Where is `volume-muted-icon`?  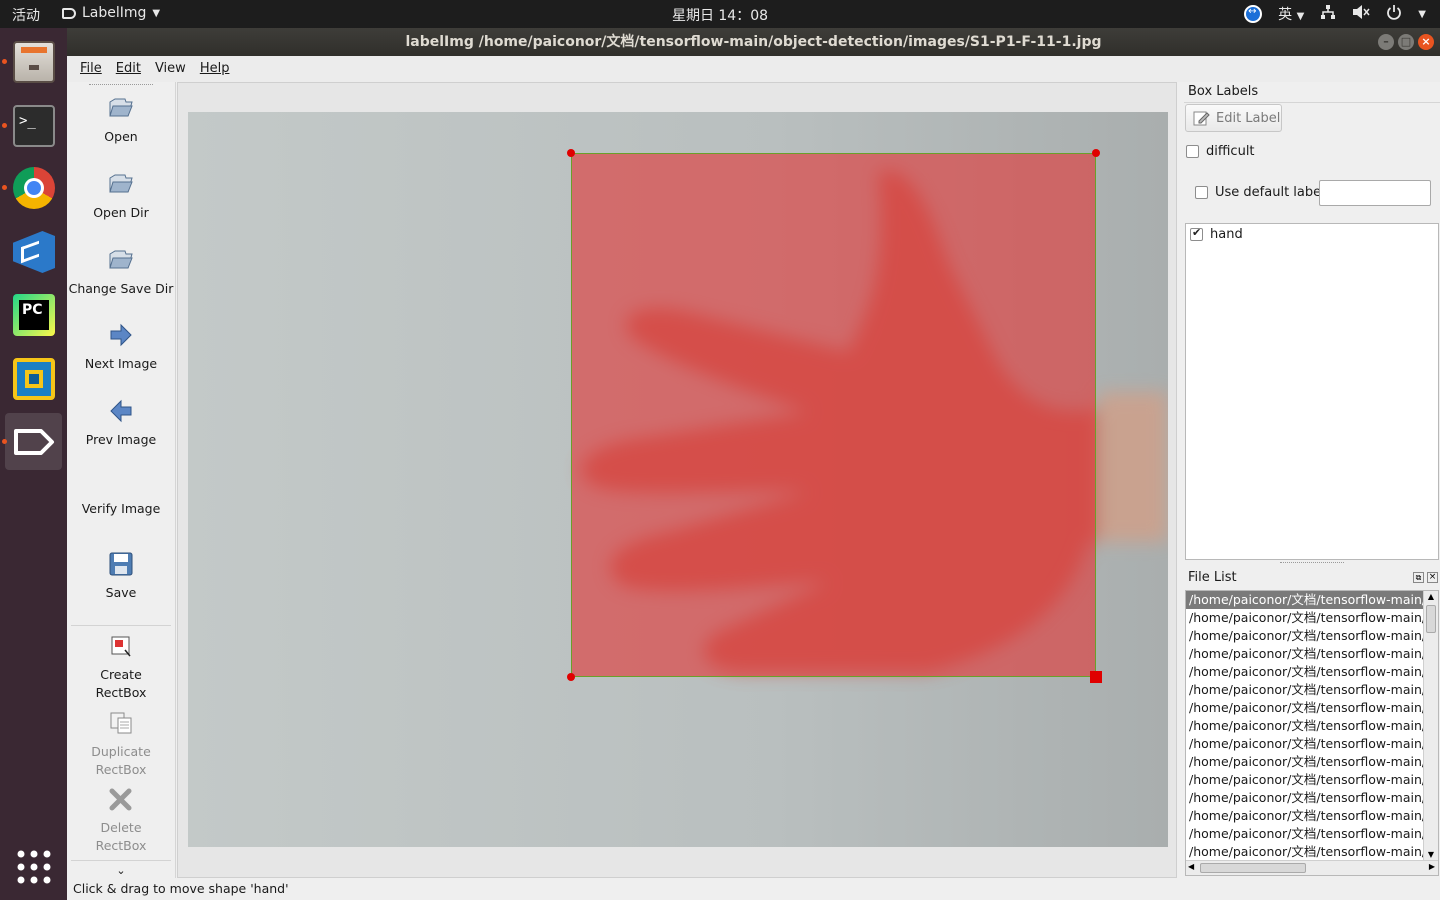
volume-muted-icon is located at coordinates (1361, 14).